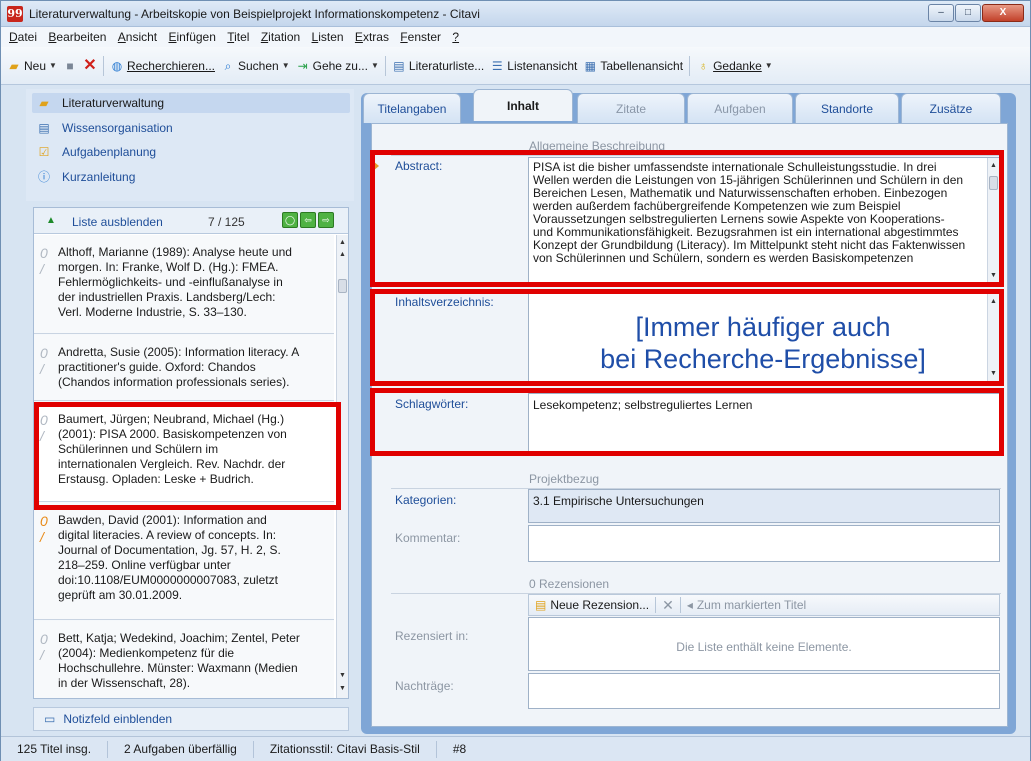 The image size is (1031, 761). Describe the element at coordinates (342, 466) in the screenshot. I see `list-scrollbar: ▲ ▲ ▼ ▼` at that location.